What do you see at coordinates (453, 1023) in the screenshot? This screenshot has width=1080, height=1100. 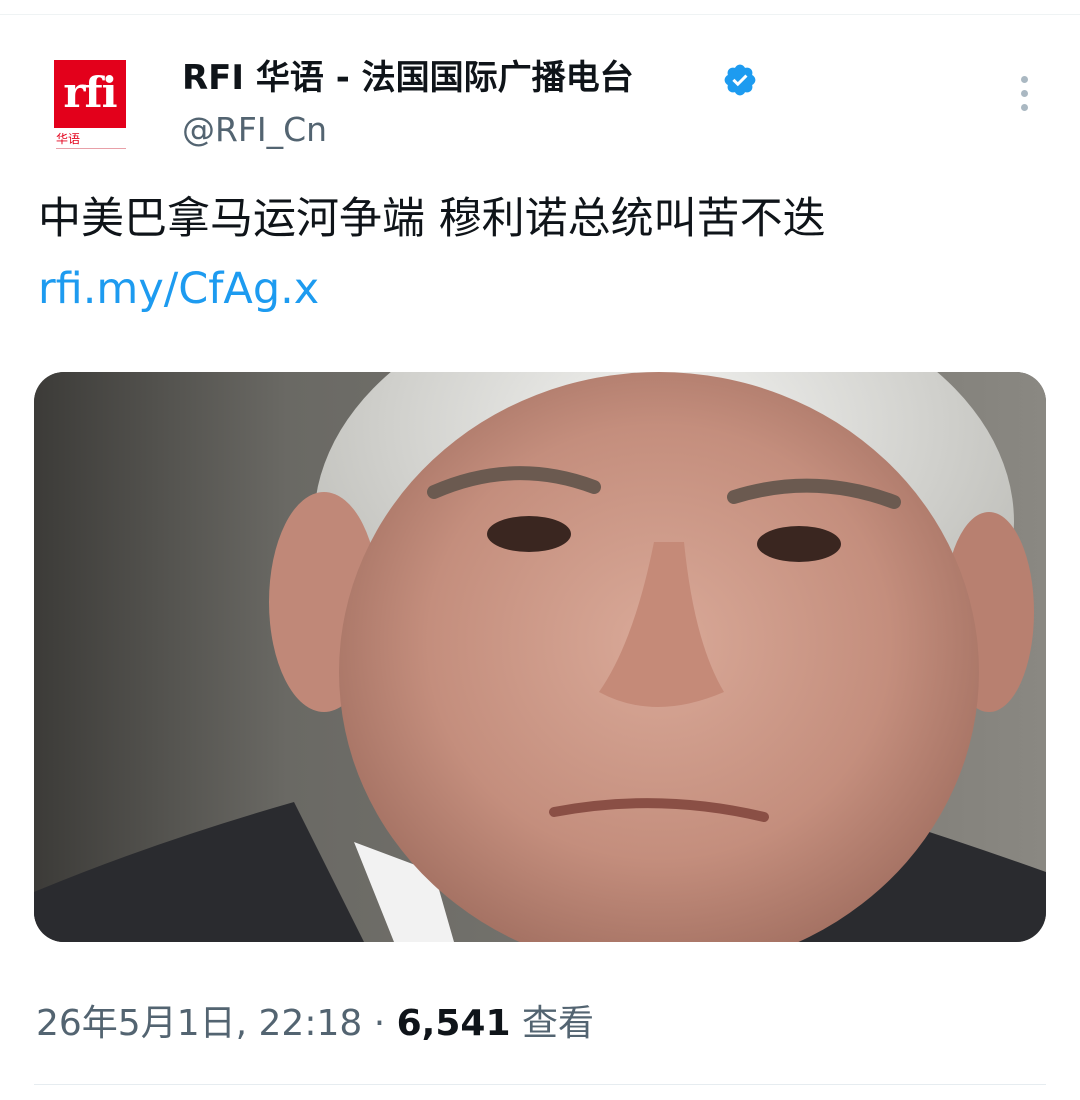 I see `views-count: 6,541` at bounding box center [453, 1023].